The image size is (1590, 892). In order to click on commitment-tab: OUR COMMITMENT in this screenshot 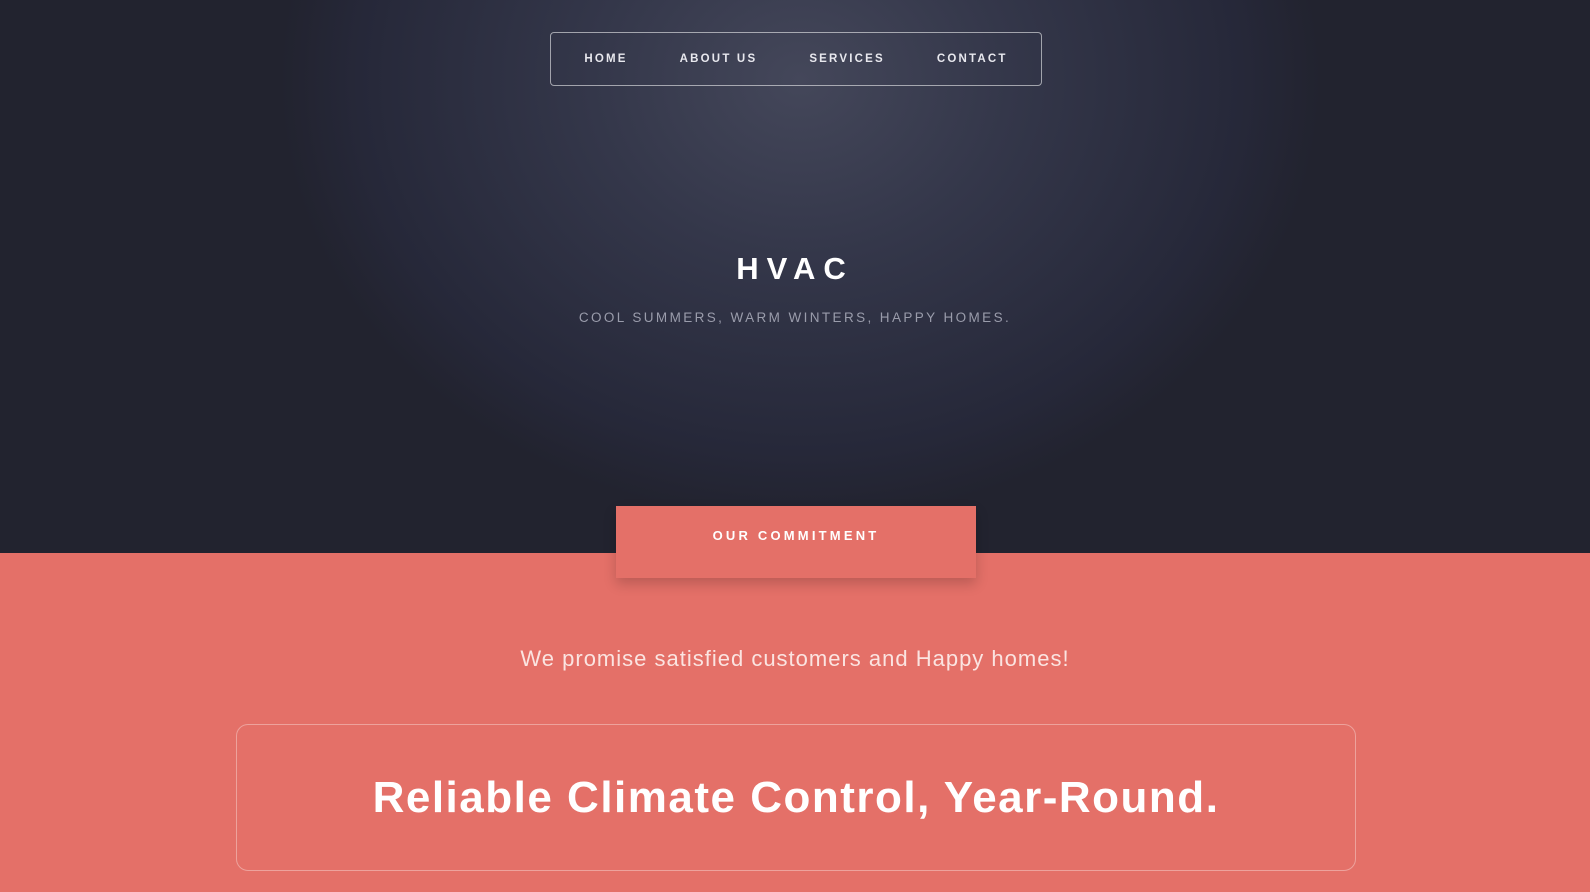, I will do `click(796, 542)`.